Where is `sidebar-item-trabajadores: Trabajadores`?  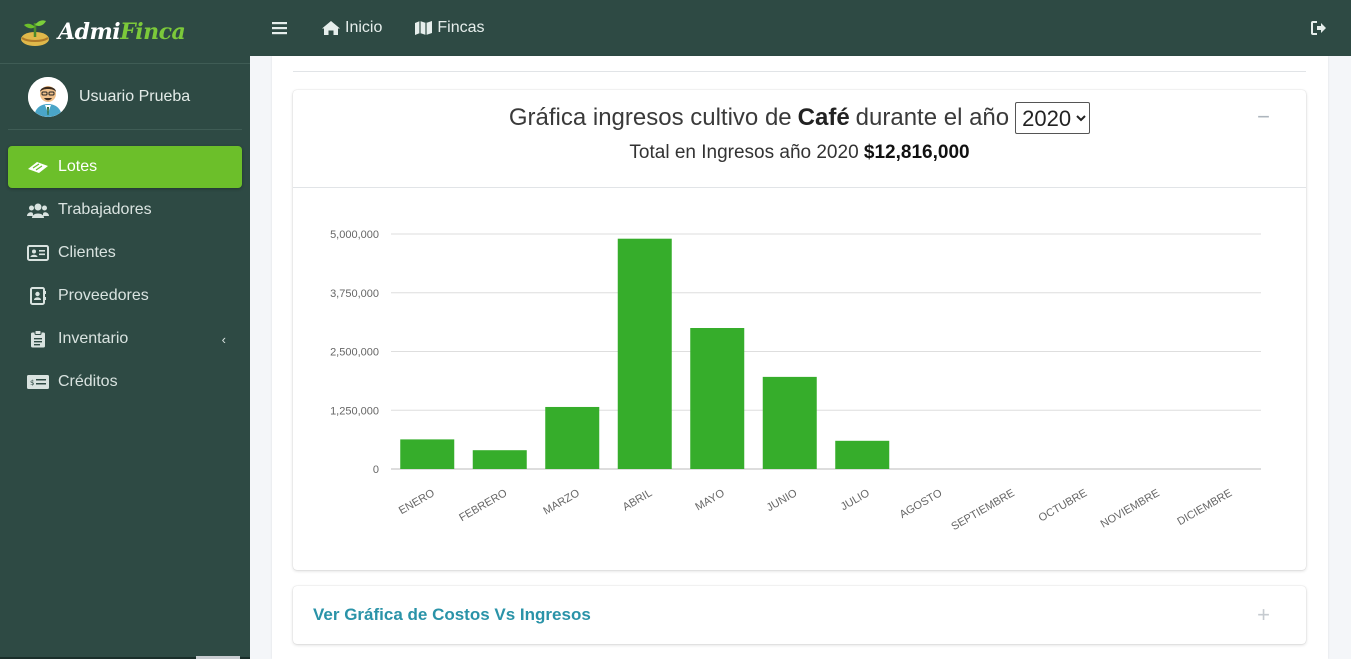 sidebar-item-trabajadores: Trabajadores is located at coordinates (125, 210).